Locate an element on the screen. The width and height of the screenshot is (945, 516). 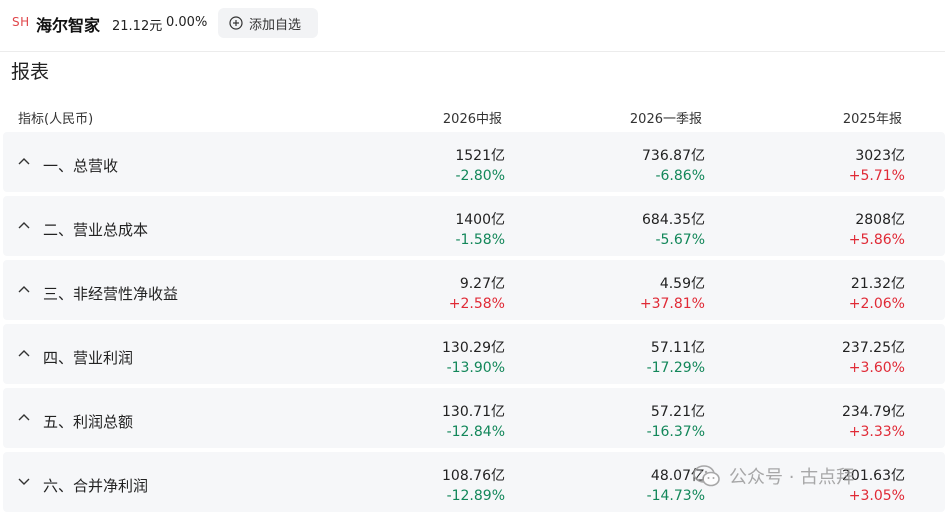
cell-change-percent: -1.58% is located at coordinates (480, 240).